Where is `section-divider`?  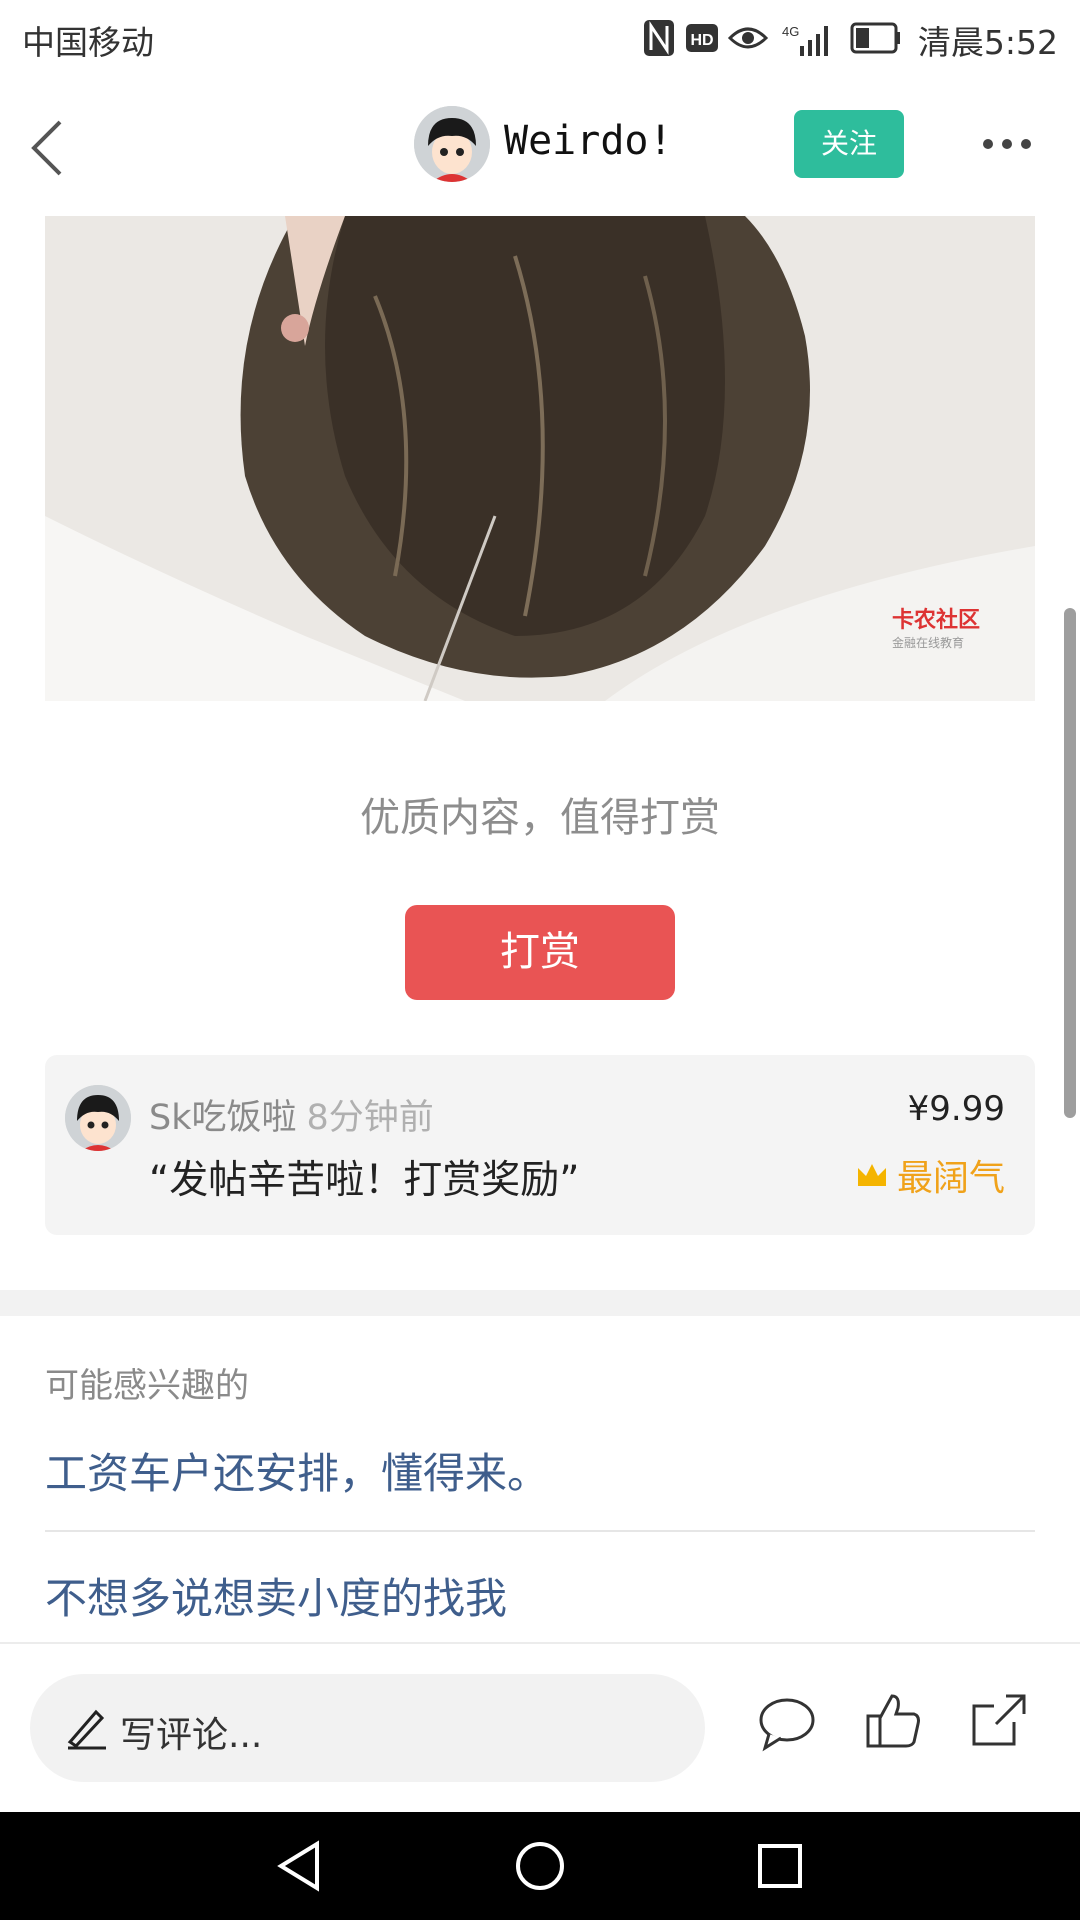
section-divider is located at coordinates (540, 1303).